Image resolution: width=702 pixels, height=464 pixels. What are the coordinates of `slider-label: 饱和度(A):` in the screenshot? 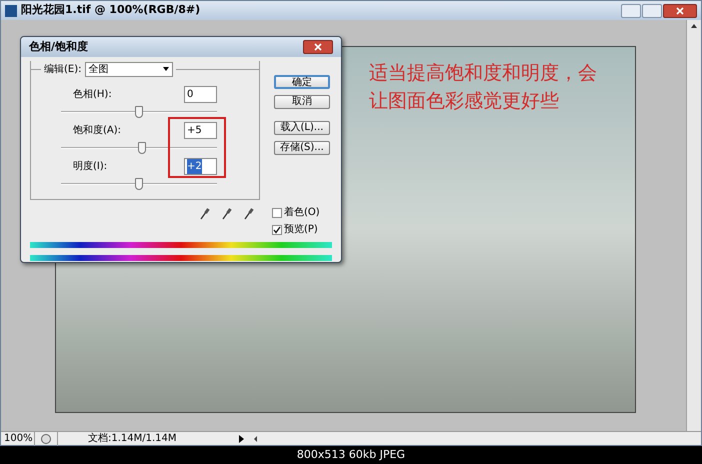 It's located at (97, 131).